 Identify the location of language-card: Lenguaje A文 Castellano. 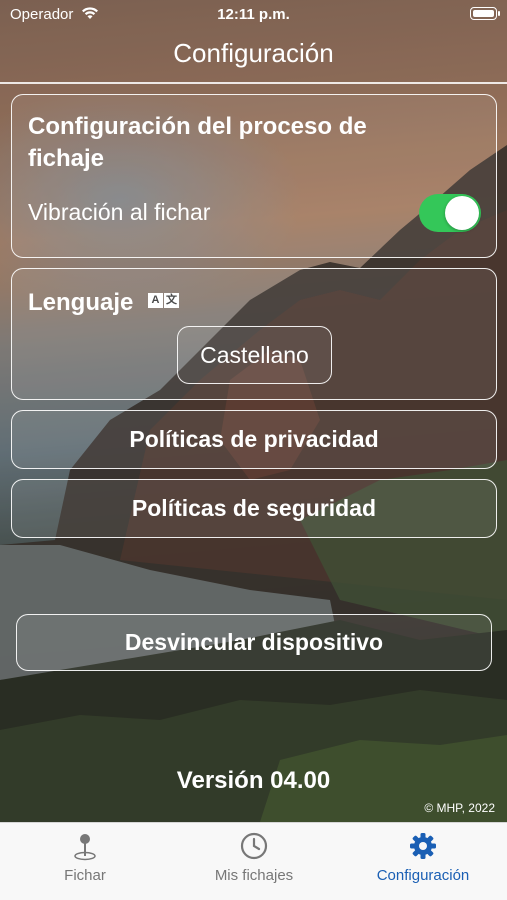
(254, 334).